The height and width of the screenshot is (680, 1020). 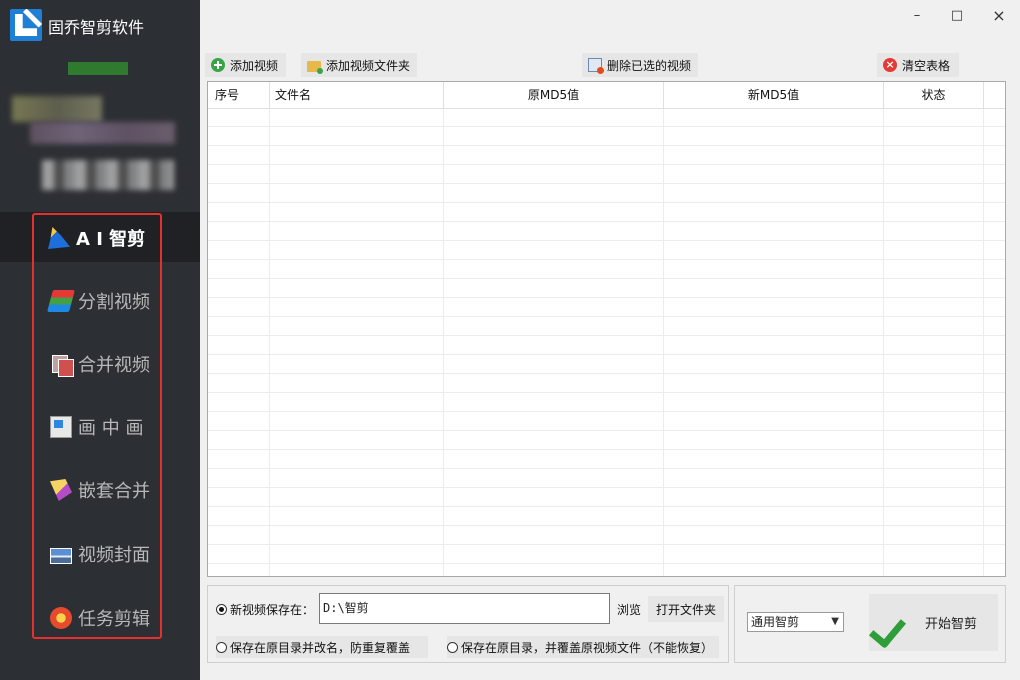 I want to click on add-folder-label: 添加视频文件夹, so click(x=368, y=65).